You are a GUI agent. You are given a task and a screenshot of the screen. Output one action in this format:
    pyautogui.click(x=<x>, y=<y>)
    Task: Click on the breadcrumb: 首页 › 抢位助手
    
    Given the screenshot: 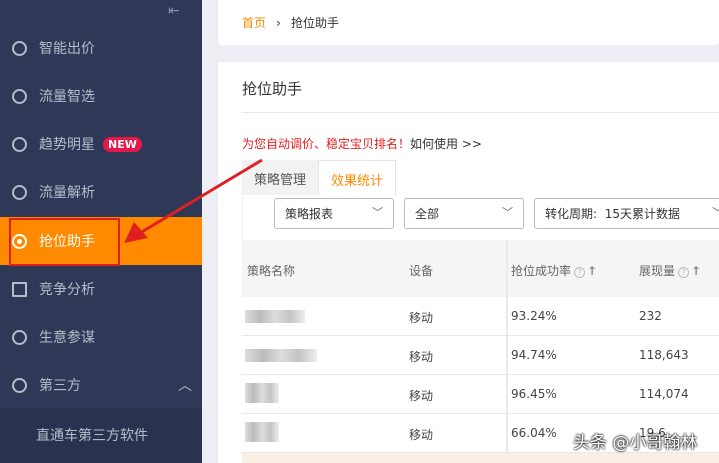 What is the action you would take?
    pyautogui.click(x=468, y=22)
    